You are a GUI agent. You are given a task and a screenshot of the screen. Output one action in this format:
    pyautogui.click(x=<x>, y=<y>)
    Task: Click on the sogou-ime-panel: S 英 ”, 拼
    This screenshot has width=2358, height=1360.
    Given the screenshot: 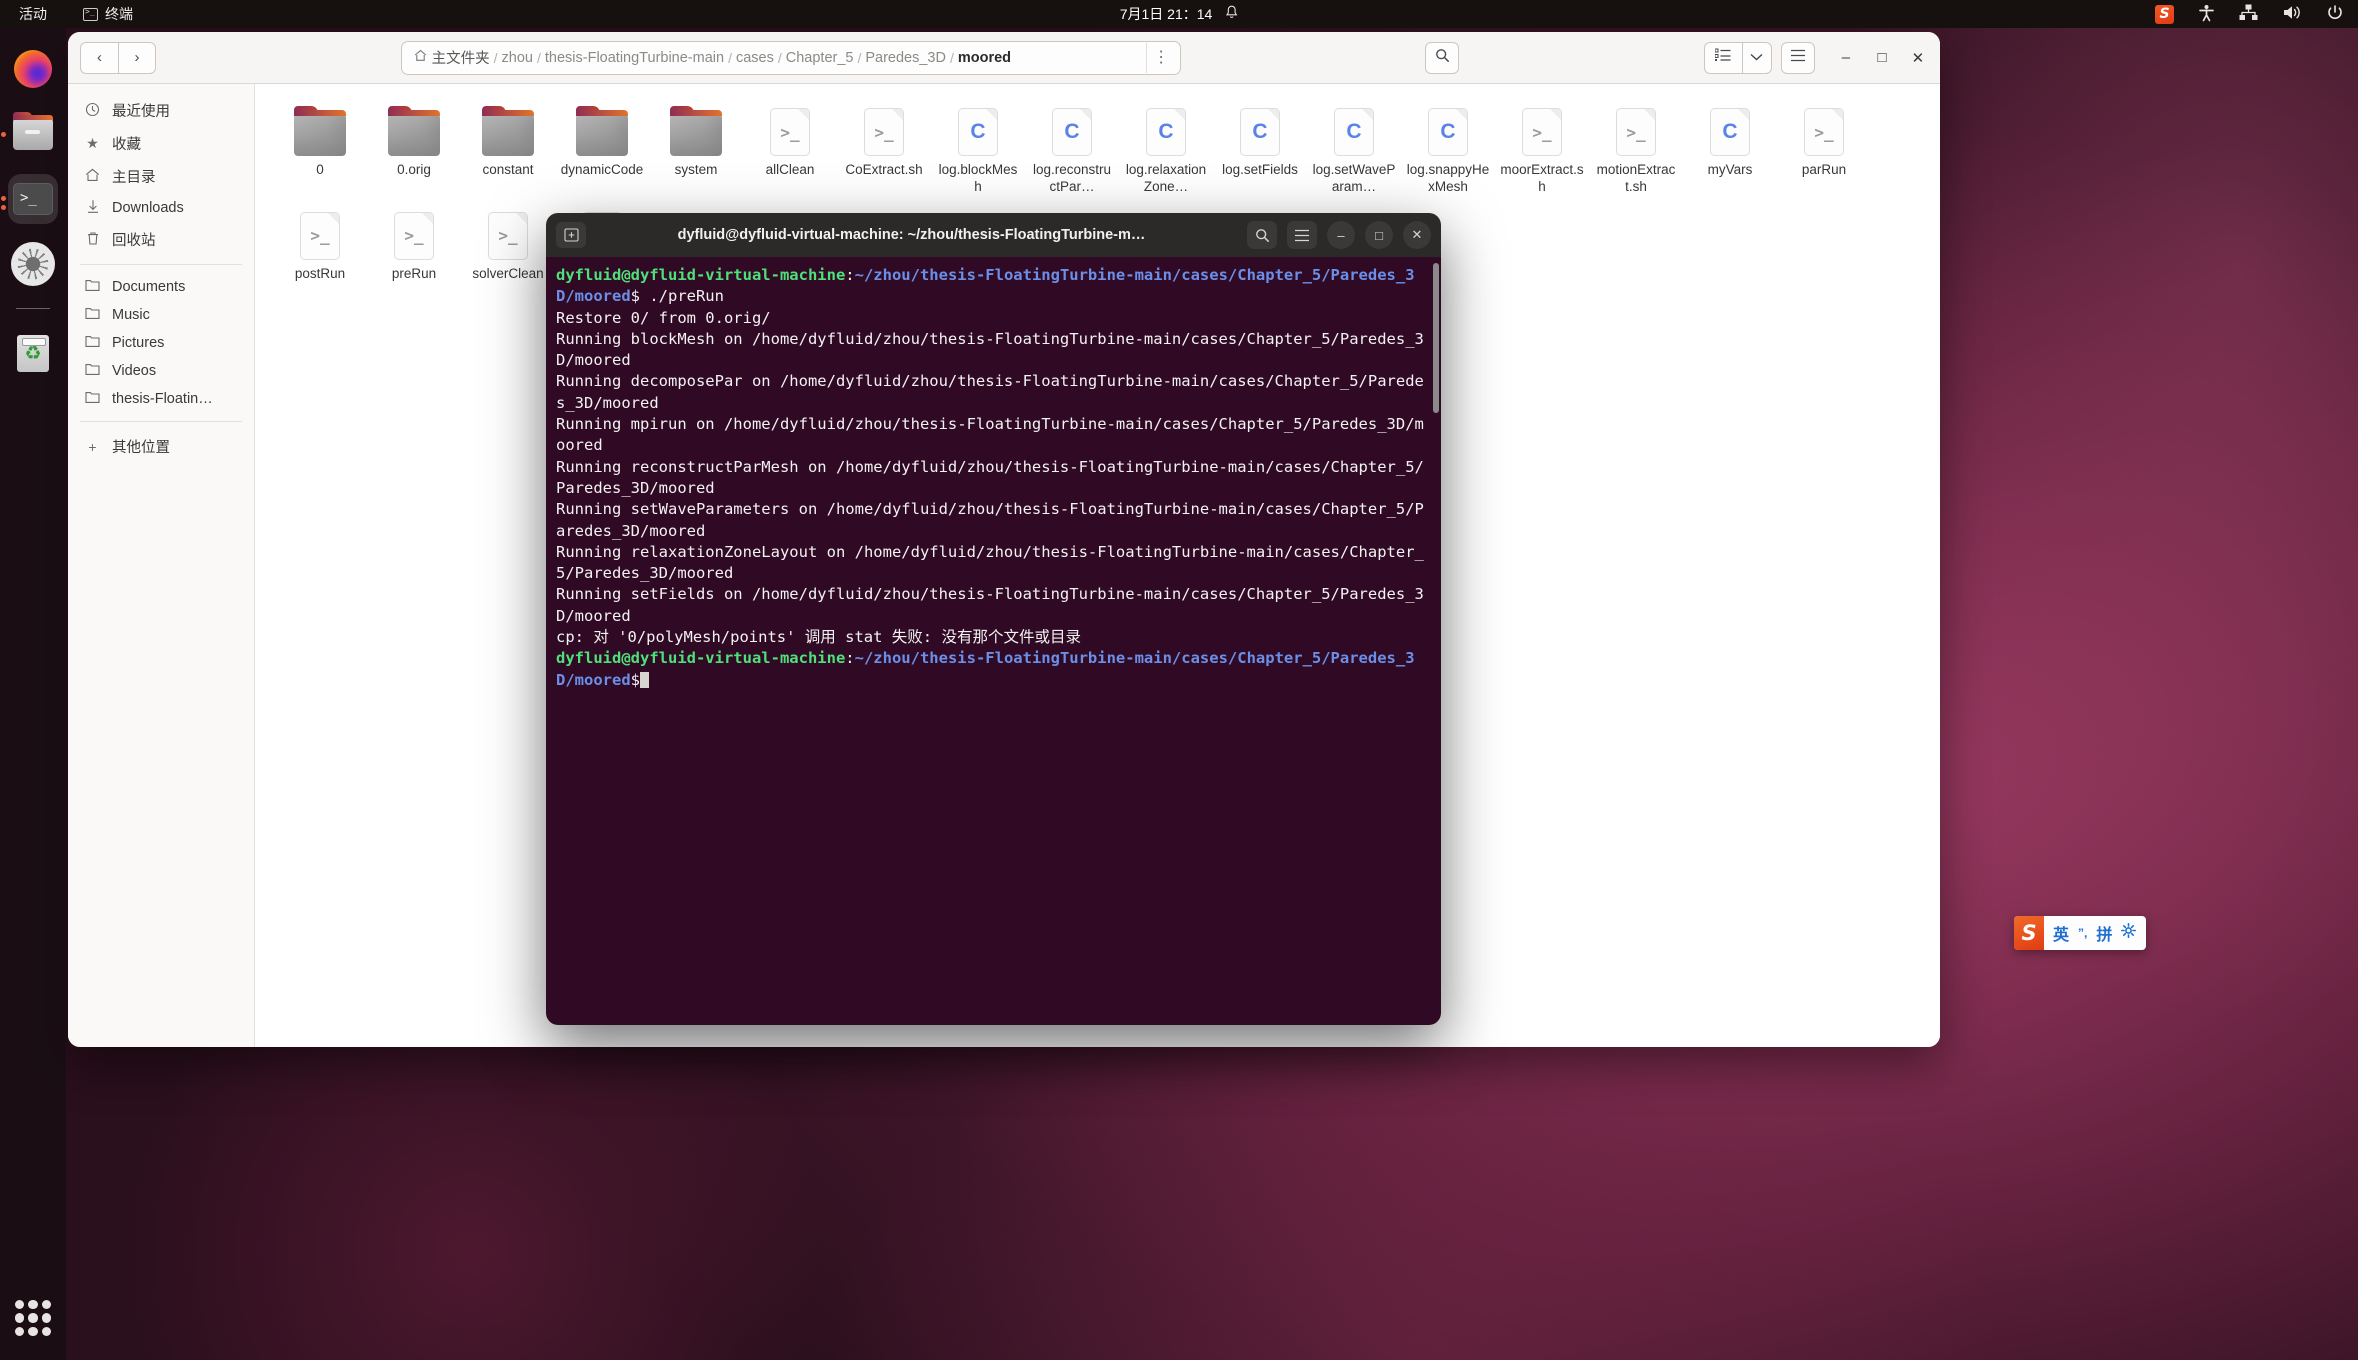 What is the action you would take?
    pyautogui.click(x=2080, y=933)
    